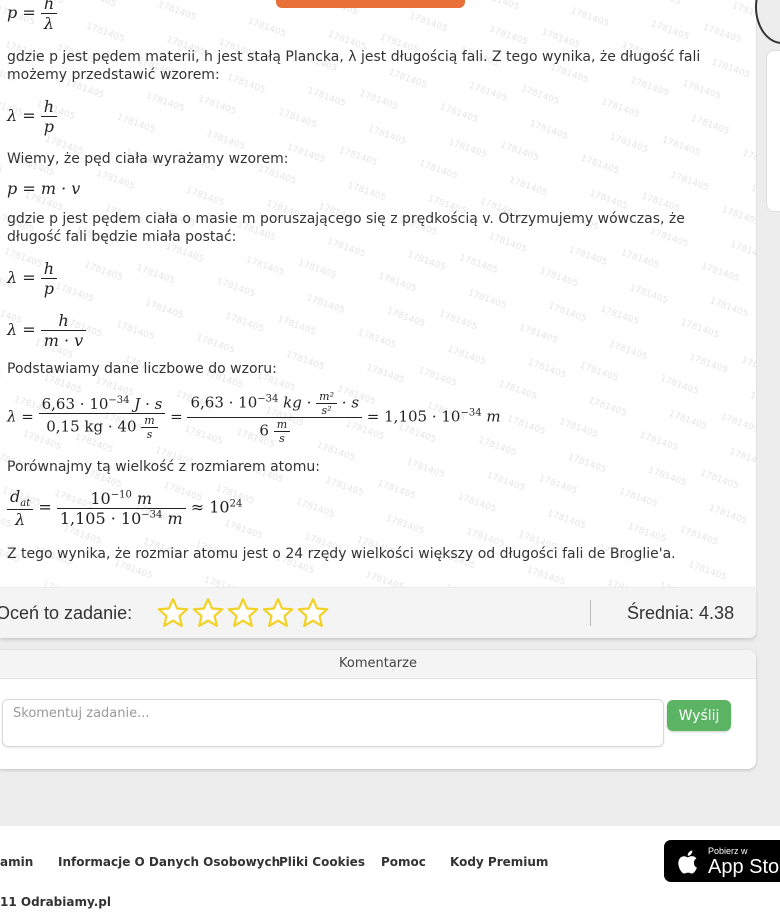  What do you see at coordinates (47, 330) in the screenshot?
I see `equation-lambda-h-mv: λ = hm · v` at bounding box center [47, 330].